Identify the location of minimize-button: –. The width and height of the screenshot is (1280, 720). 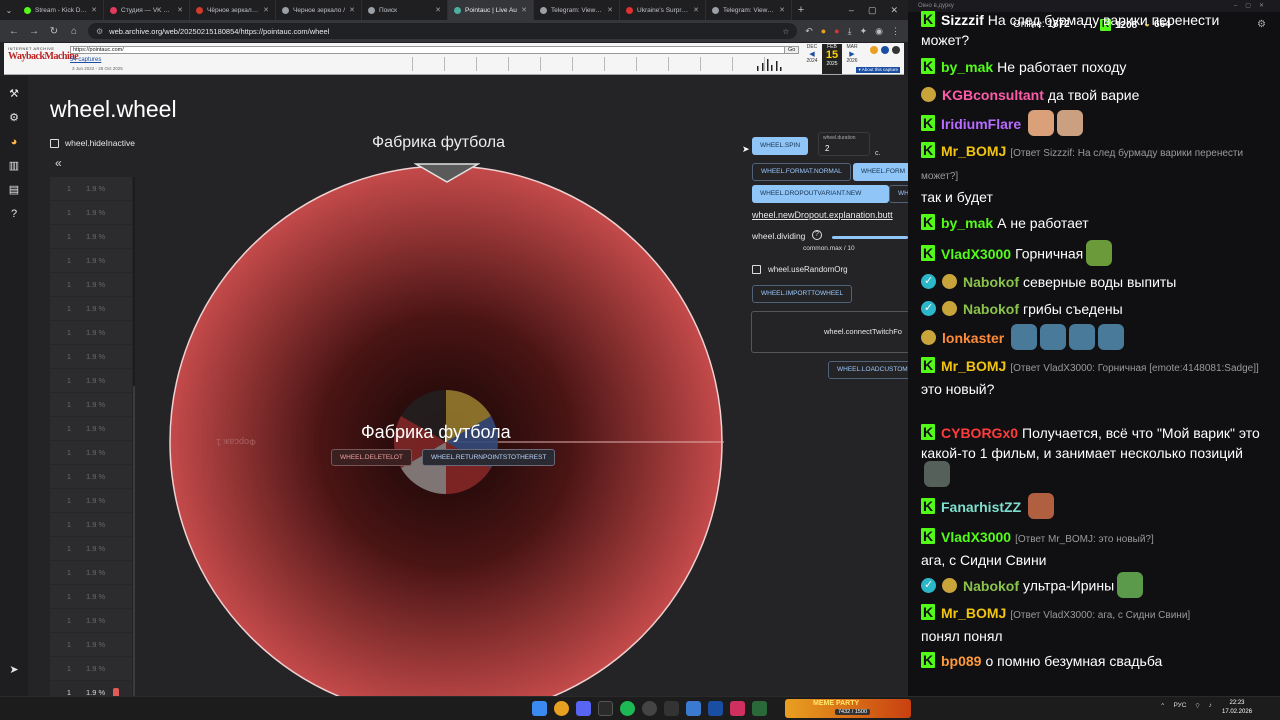
(851, 10).